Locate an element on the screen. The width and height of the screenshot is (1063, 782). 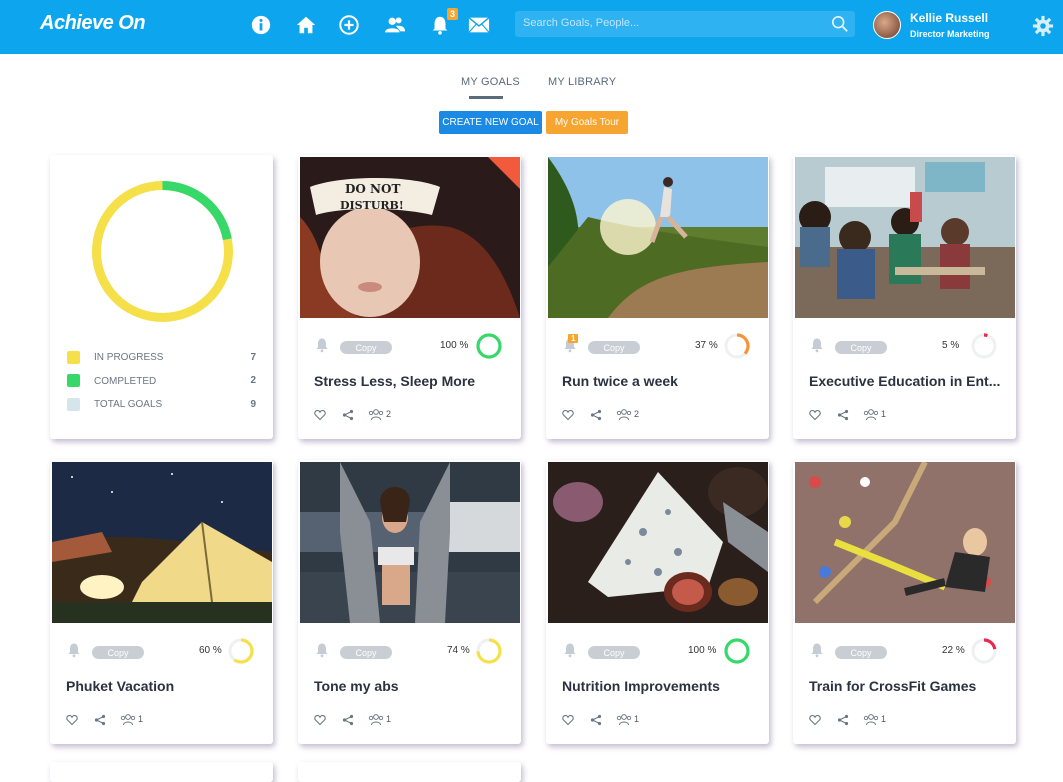
notifications-badge: 3 is located at coordinates (452, 14).